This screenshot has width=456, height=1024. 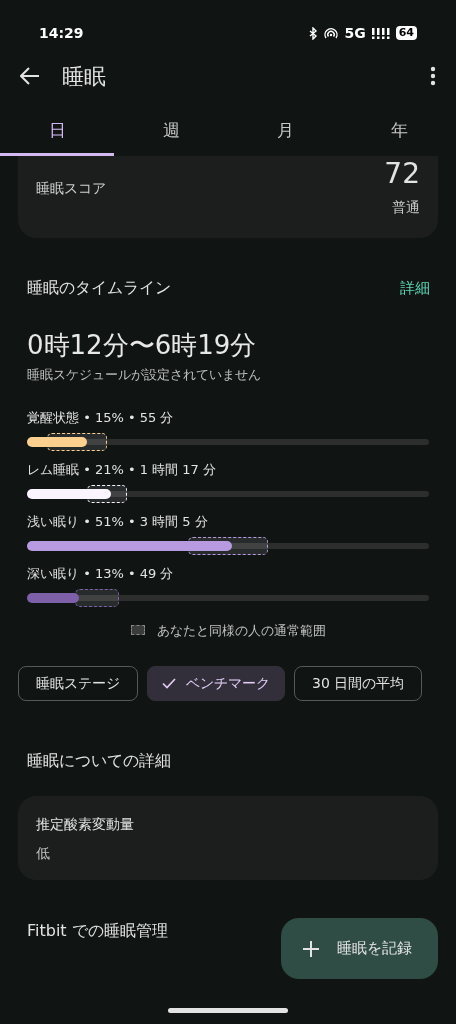 I want to click on filter-chip: ベンチマーク, so click(x=216, y=683).